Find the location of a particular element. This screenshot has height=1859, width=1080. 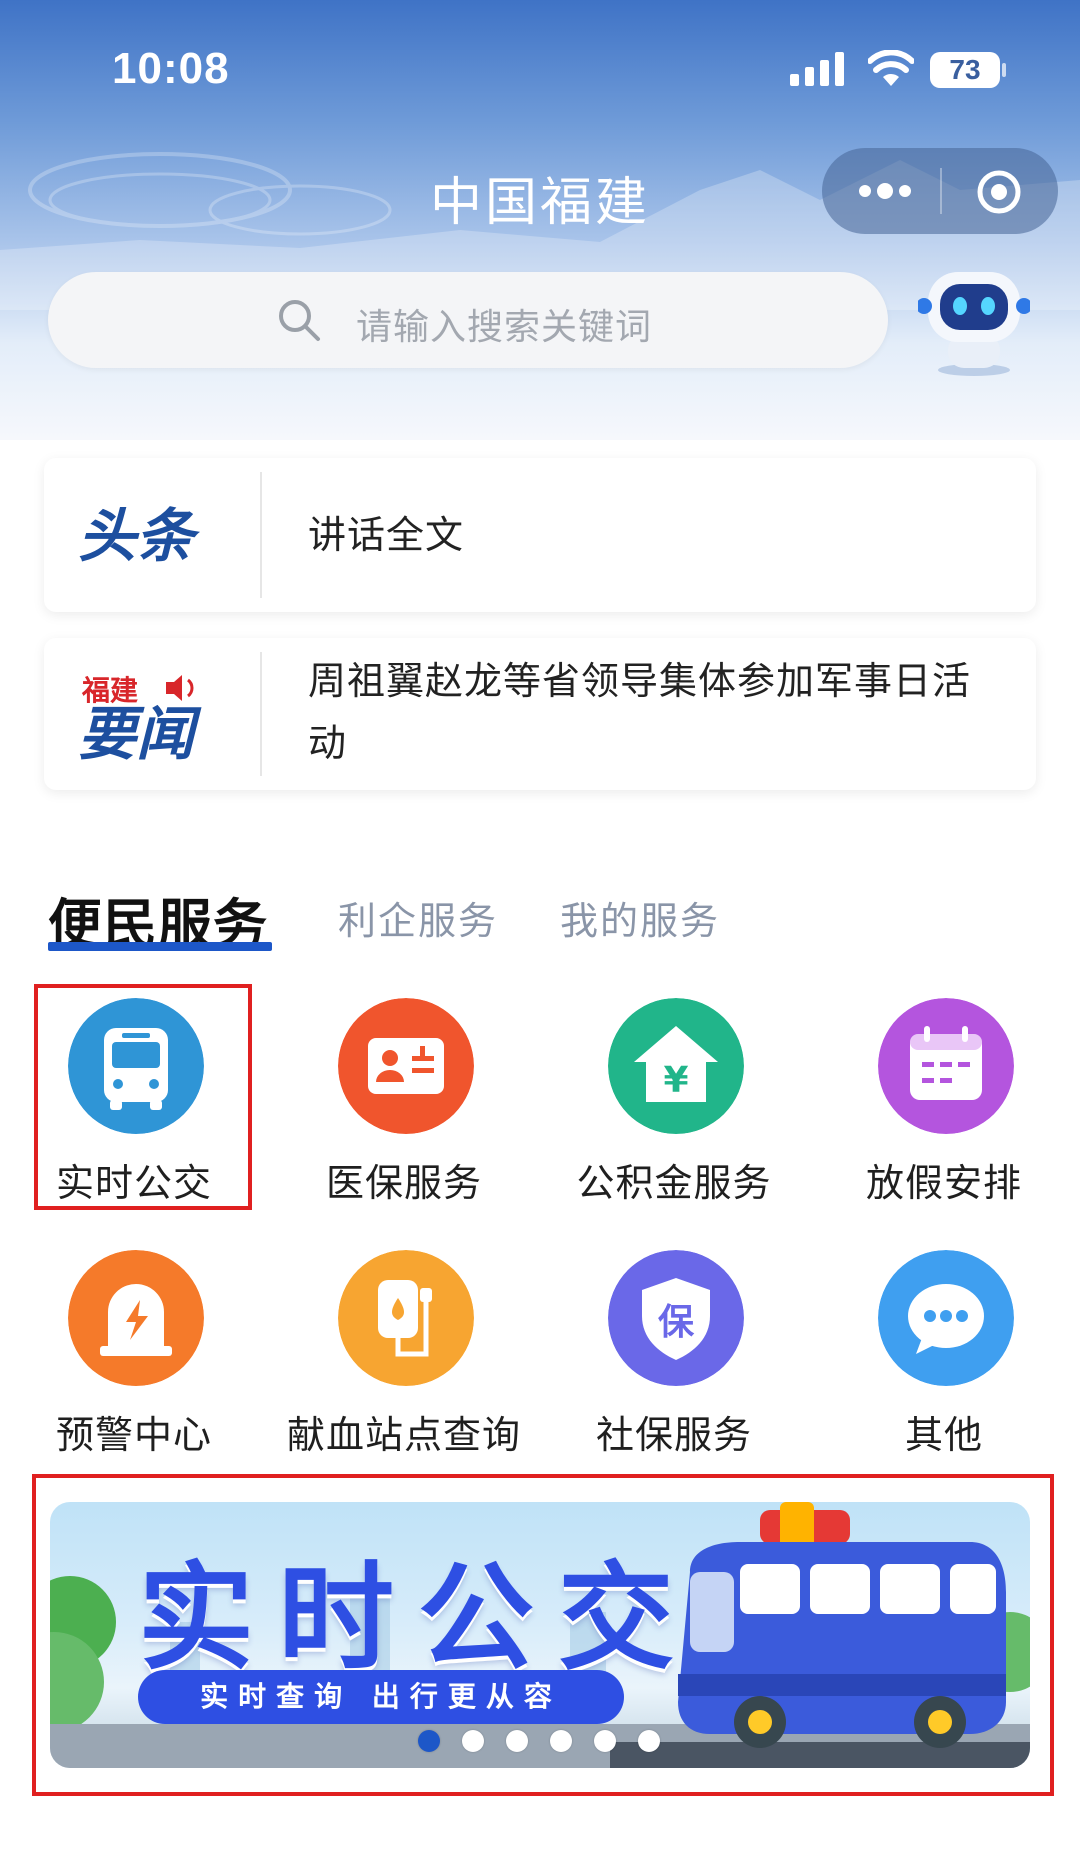

service-social-security: 保 社保服务 is located at coordinates (674, 1353).